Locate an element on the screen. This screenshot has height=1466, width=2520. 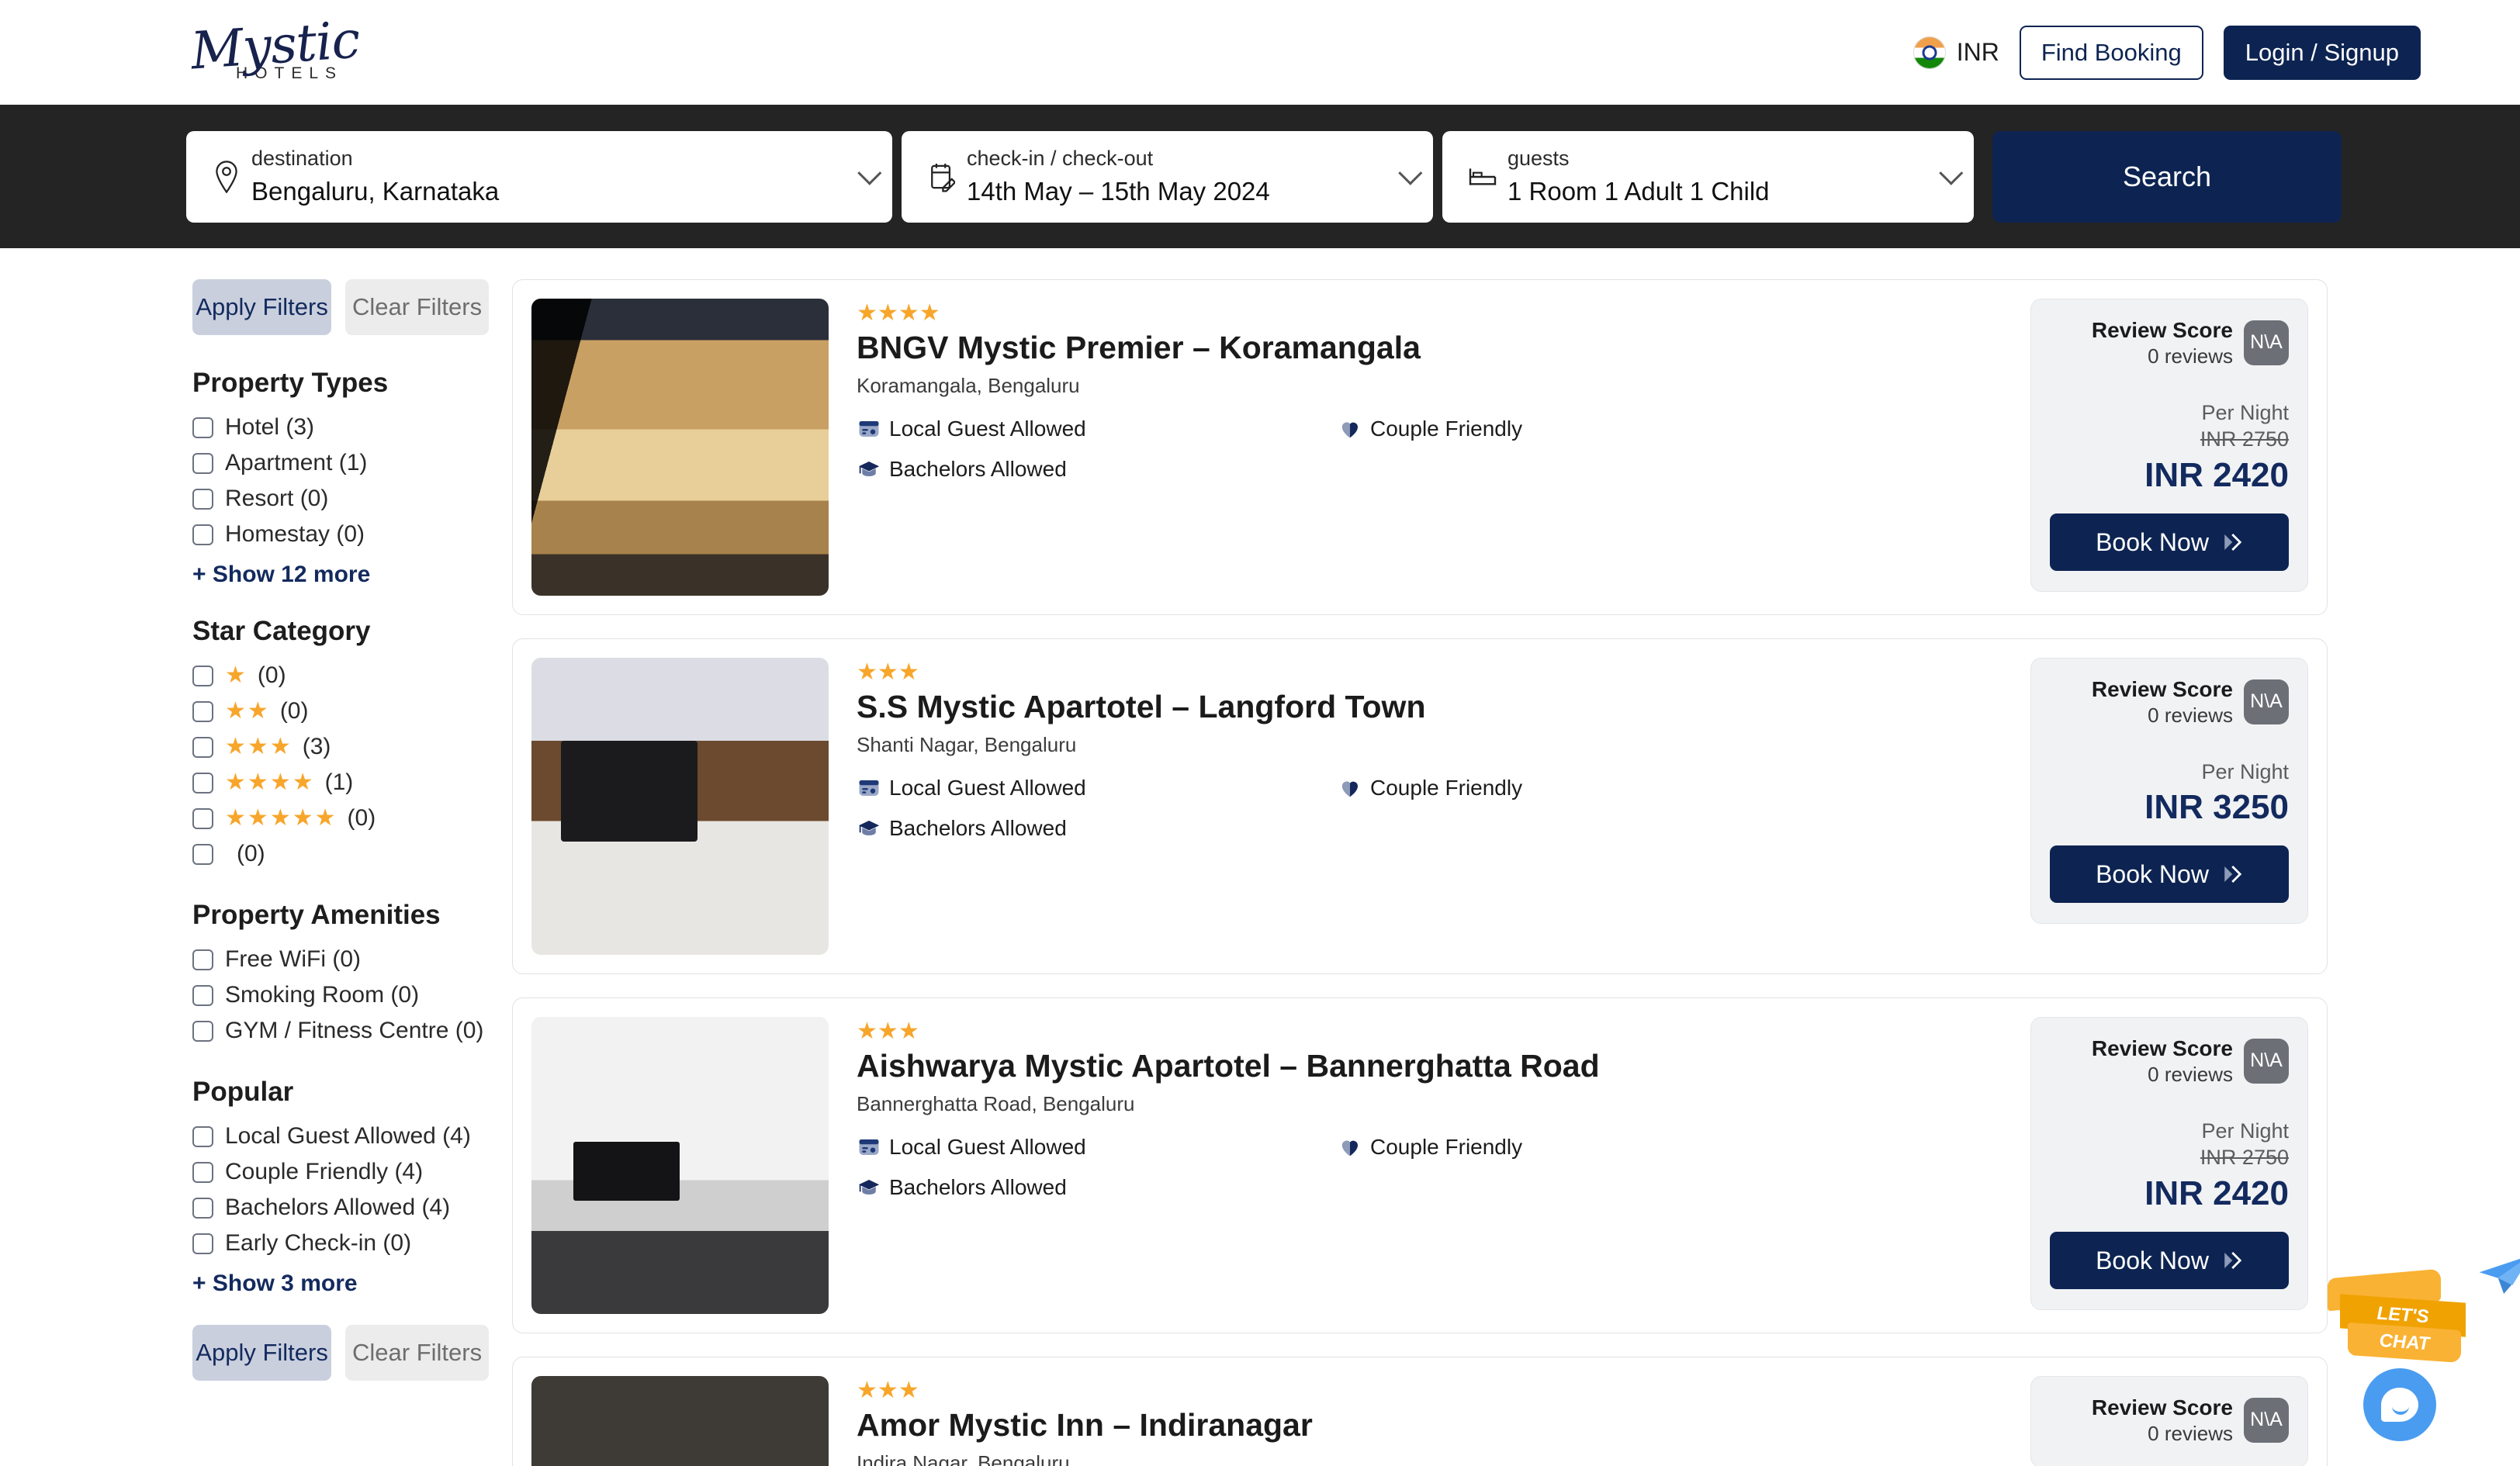
checkbox-couple-friendly is located at coordinates (202, 1172).